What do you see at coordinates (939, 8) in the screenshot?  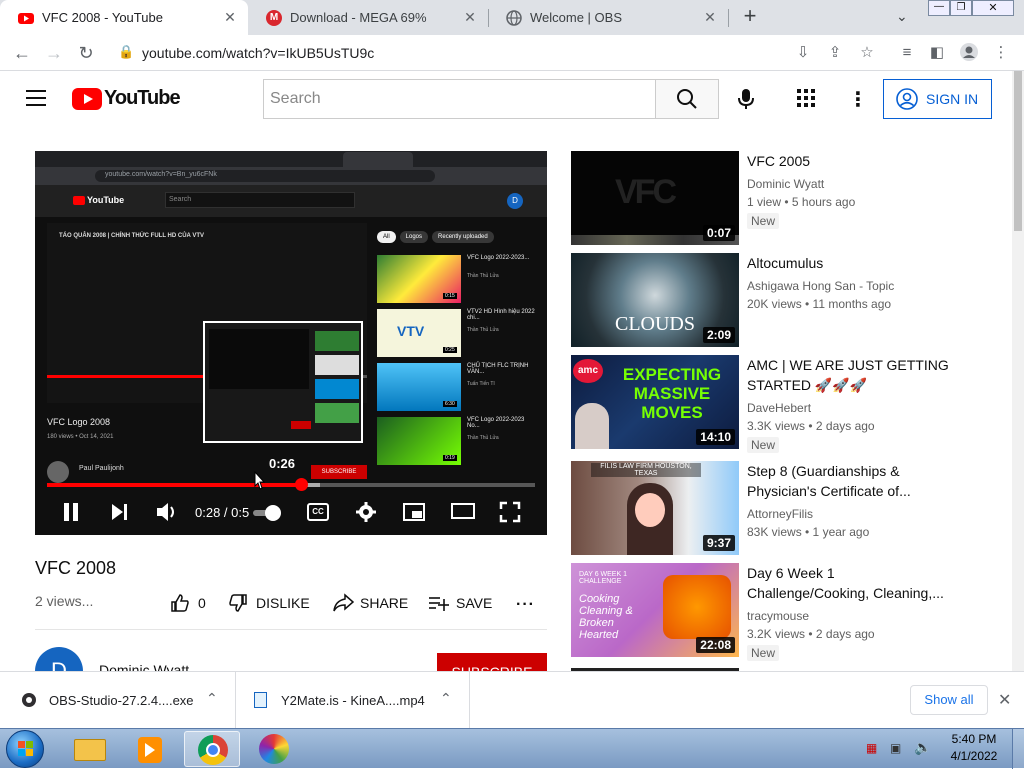 I see `minimize-button: —` at bounding box center [939, 8].